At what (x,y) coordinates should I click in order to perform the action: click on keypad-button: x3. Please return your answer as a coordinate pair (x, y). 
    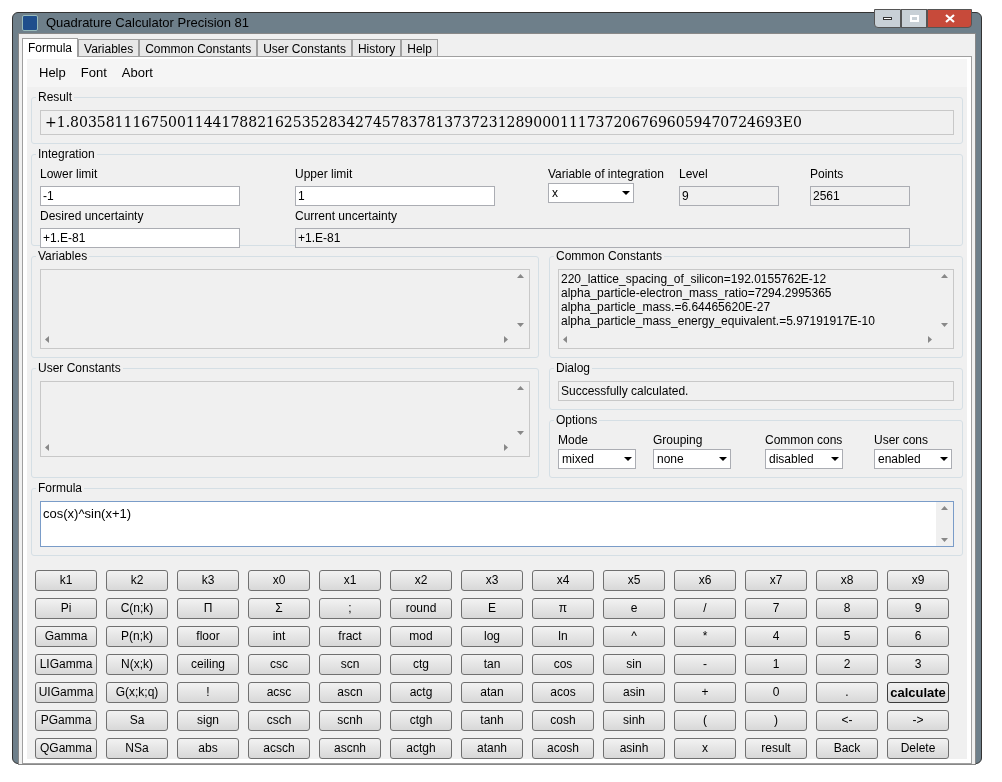
    Looking at the image, I should click on (492, 580).